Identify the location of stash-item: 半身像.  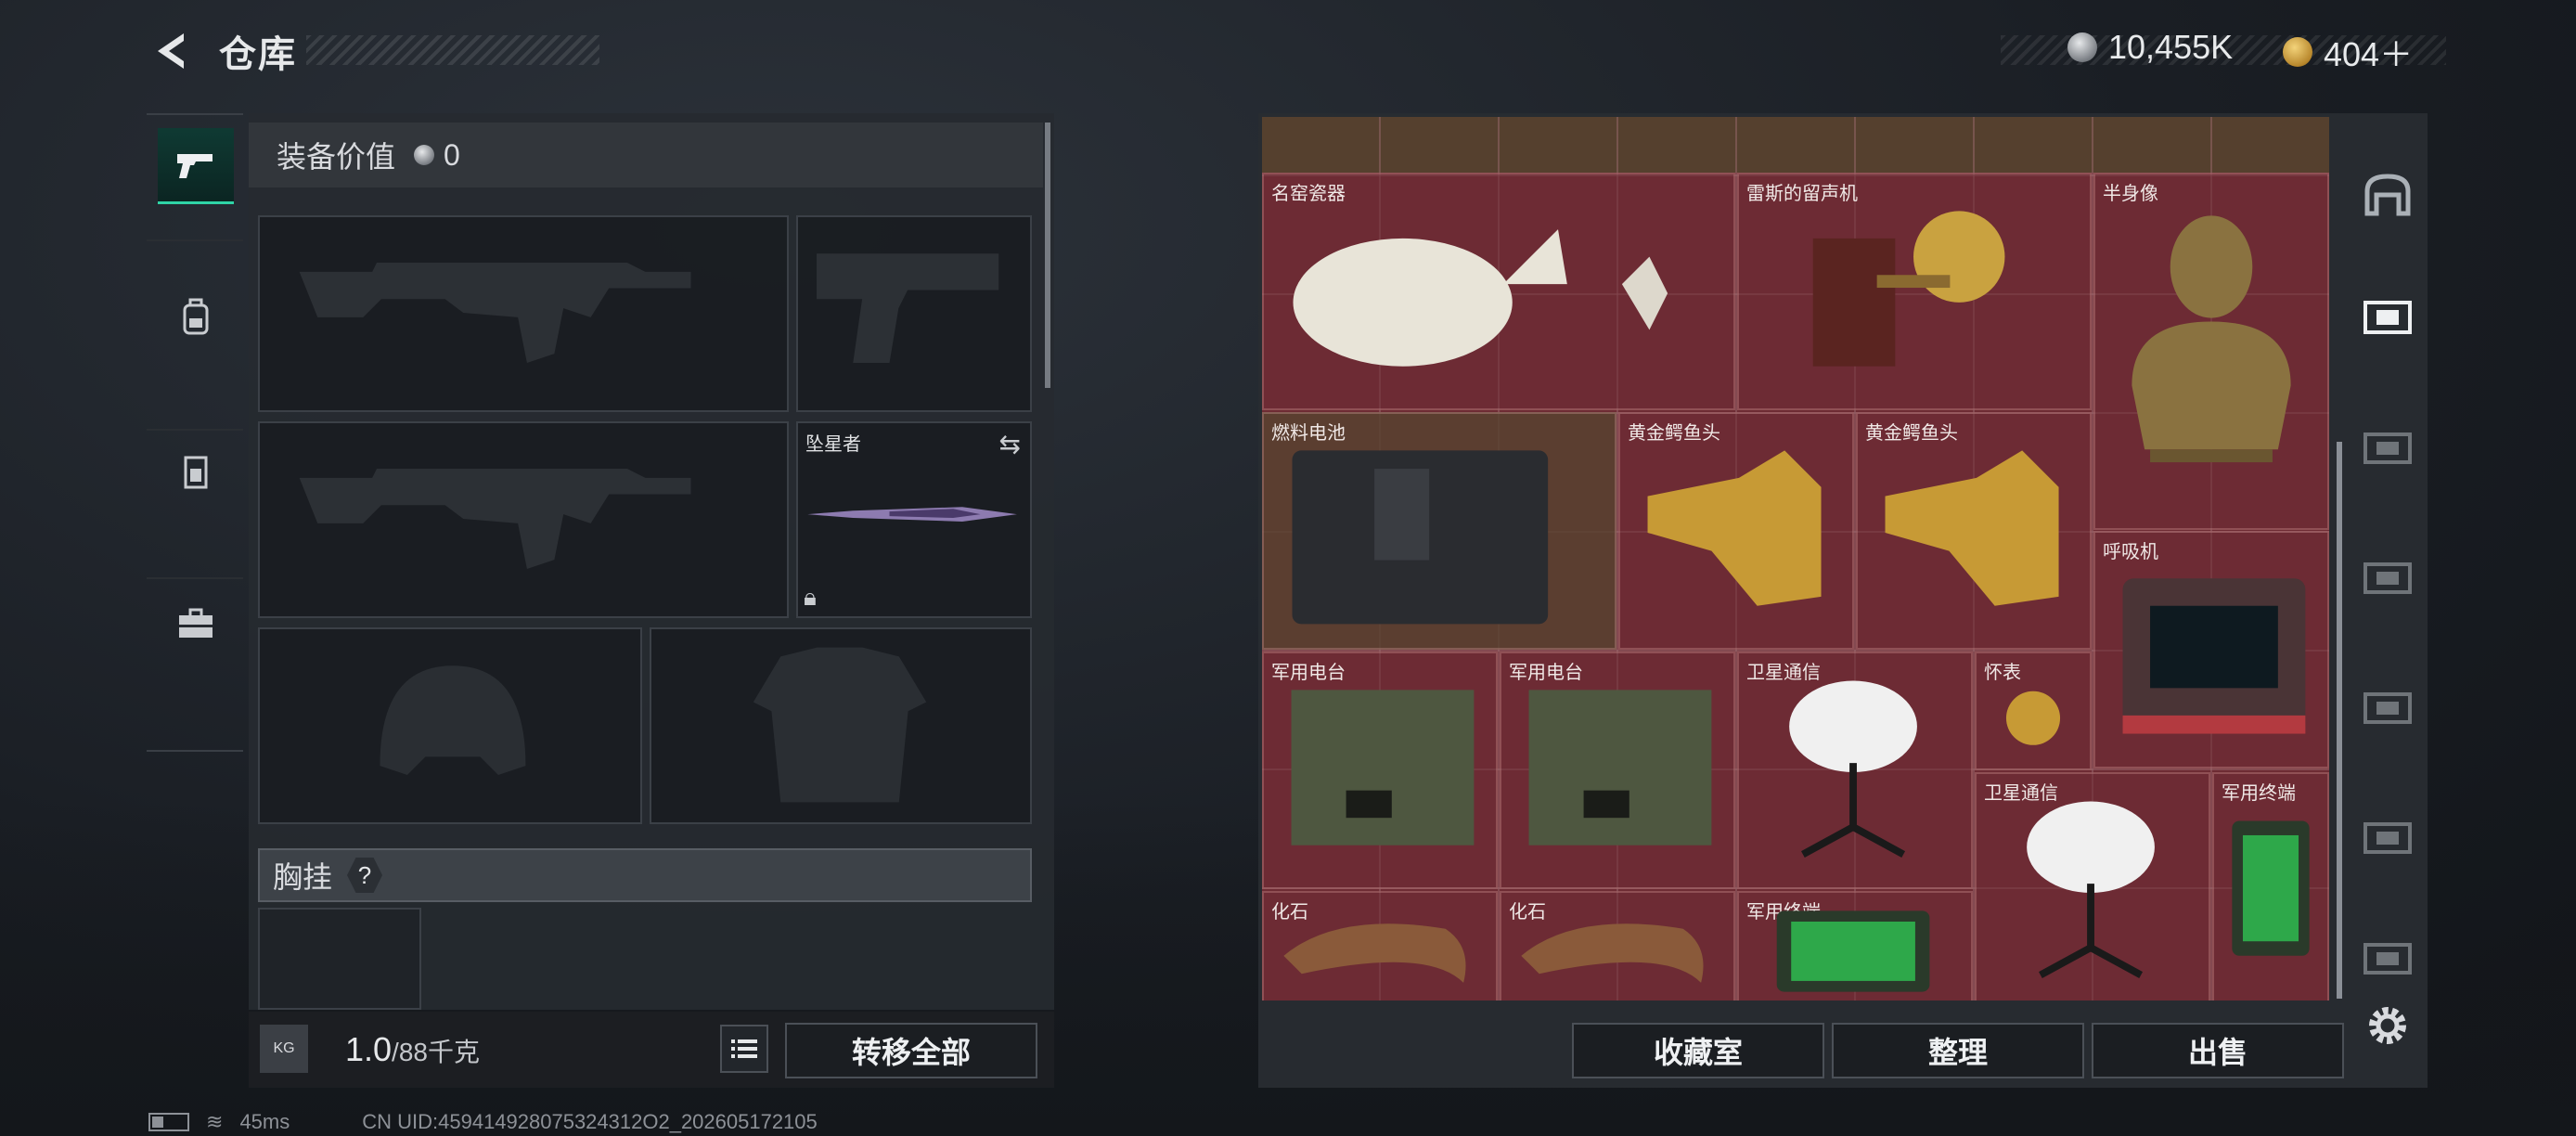
(2211, 351).